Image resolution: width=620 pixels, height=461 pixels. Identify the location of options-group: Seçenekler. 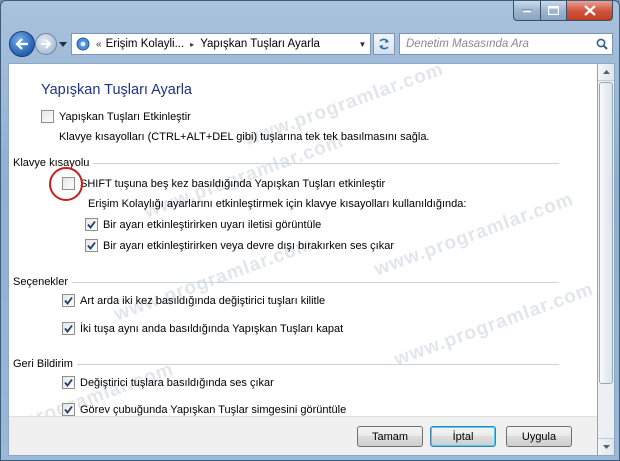
(286, 282).